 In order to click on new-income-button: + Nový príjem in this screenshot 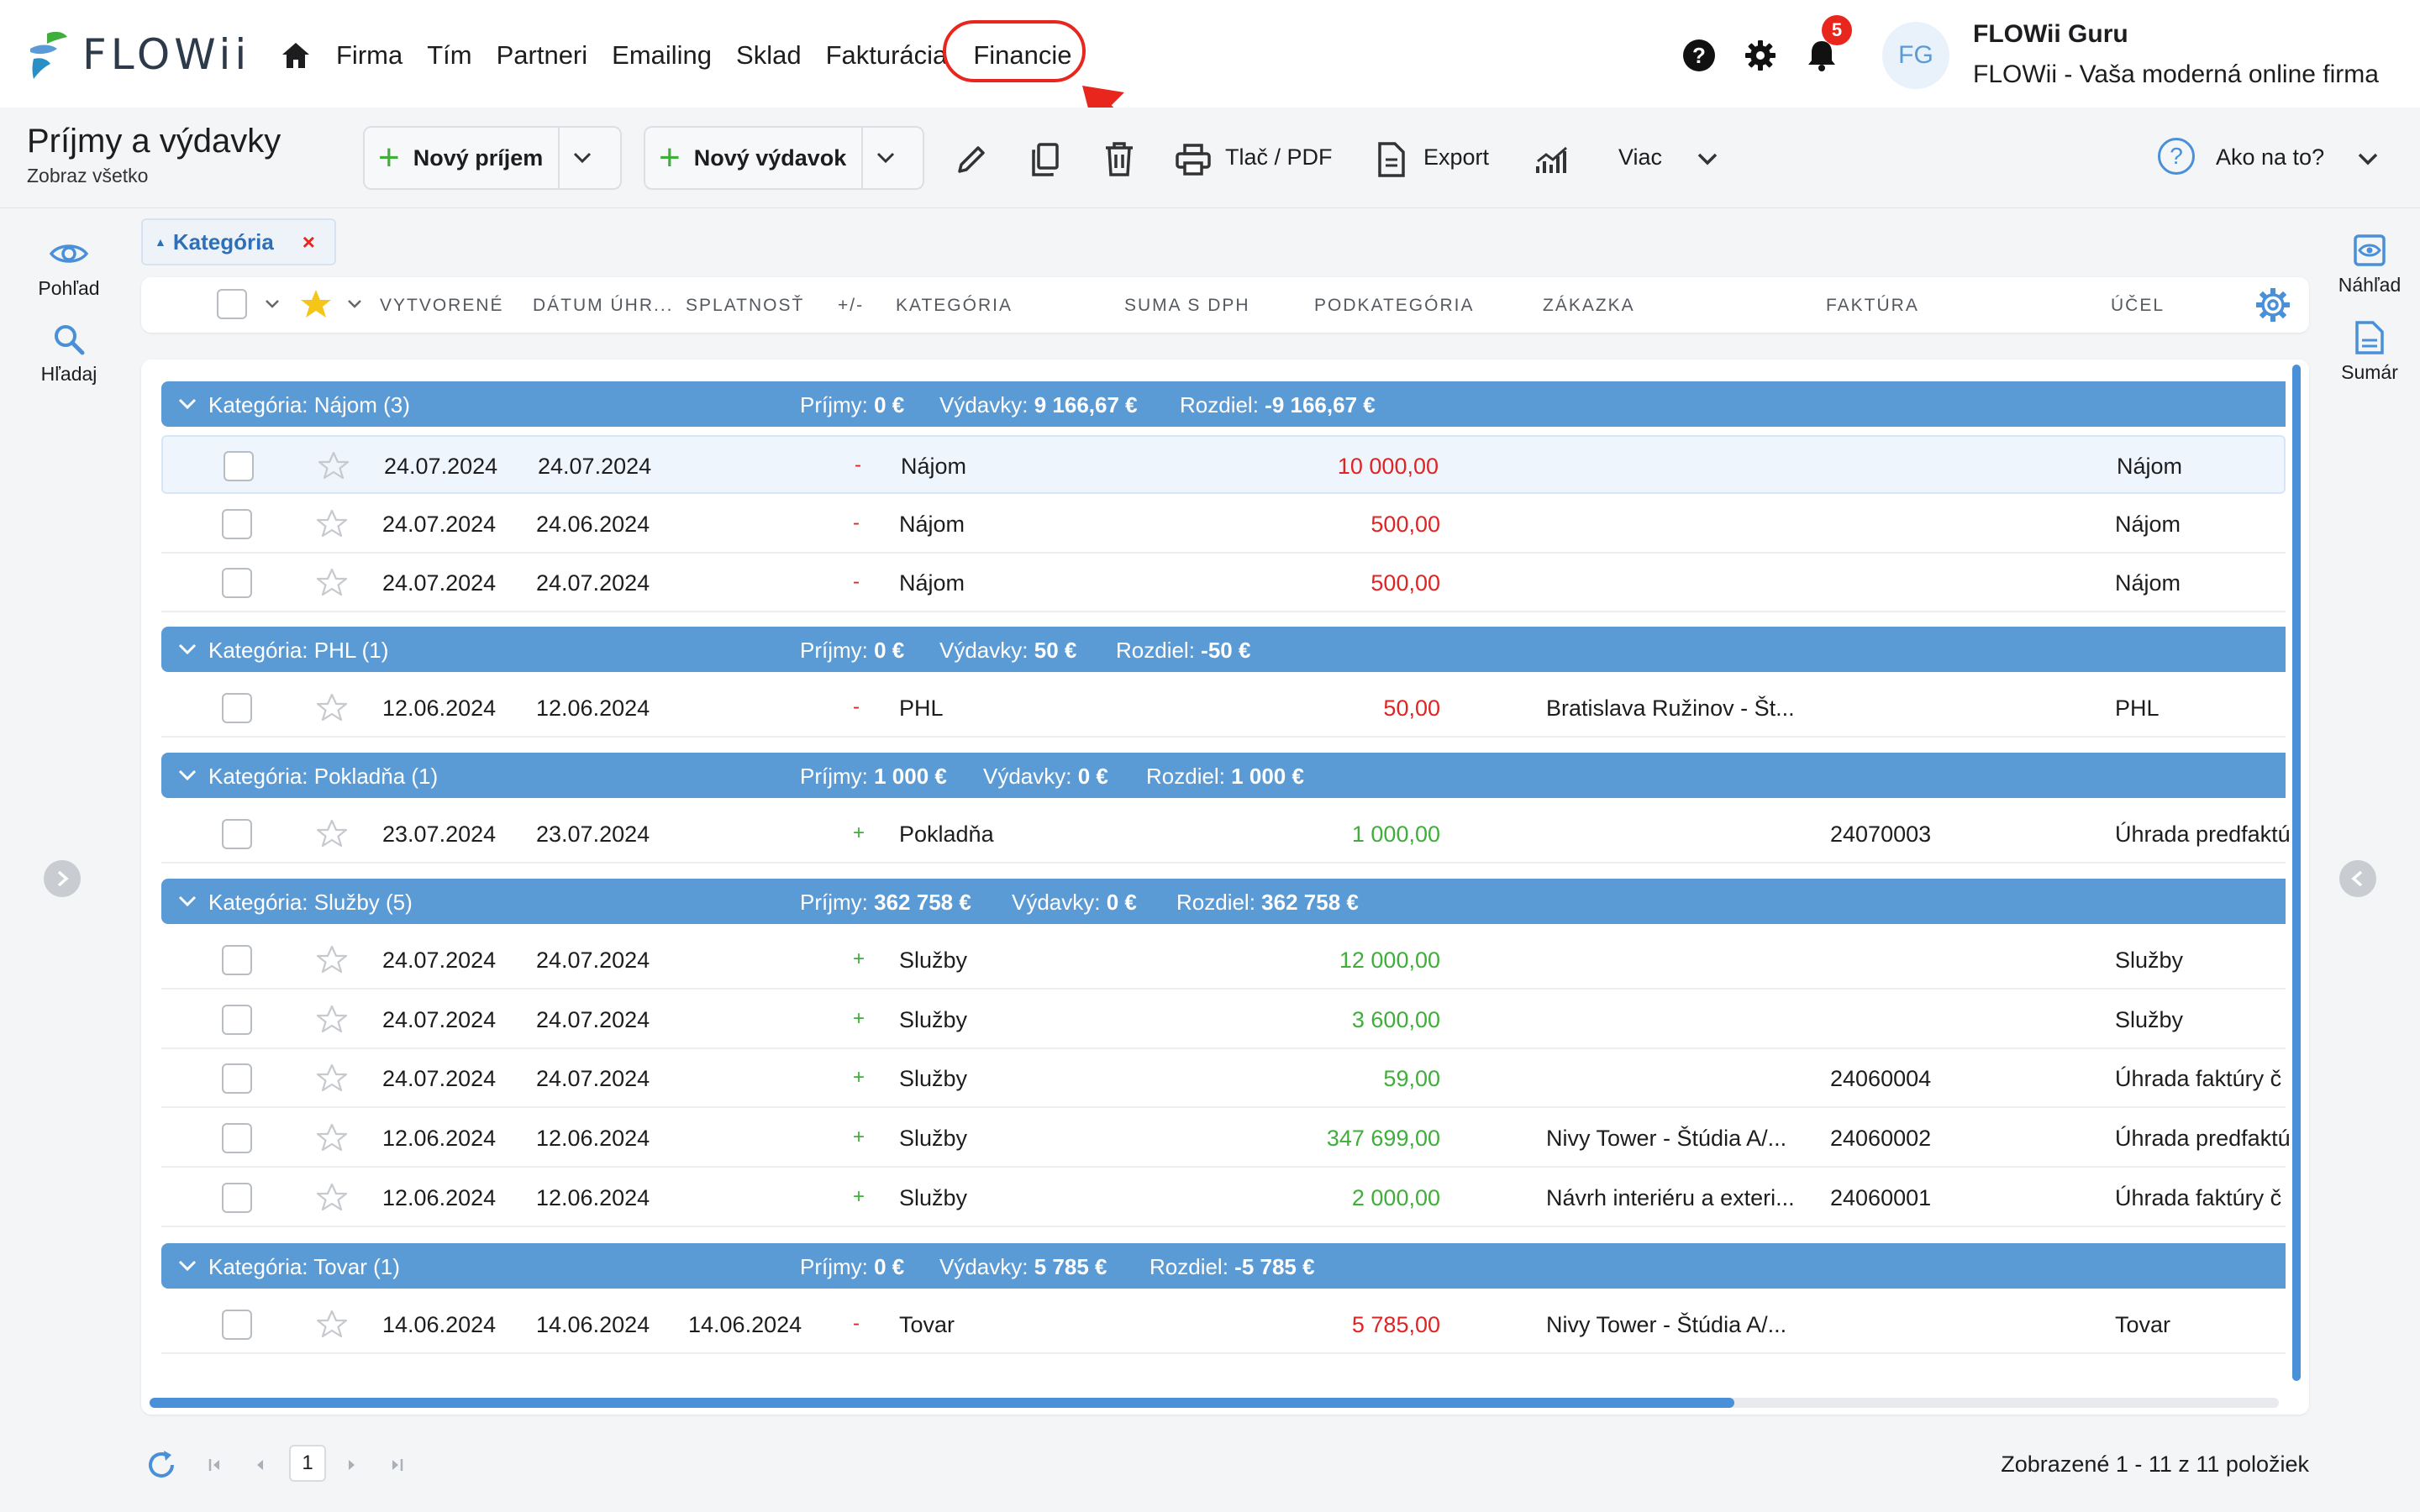, I will do `click(463, 158)`.